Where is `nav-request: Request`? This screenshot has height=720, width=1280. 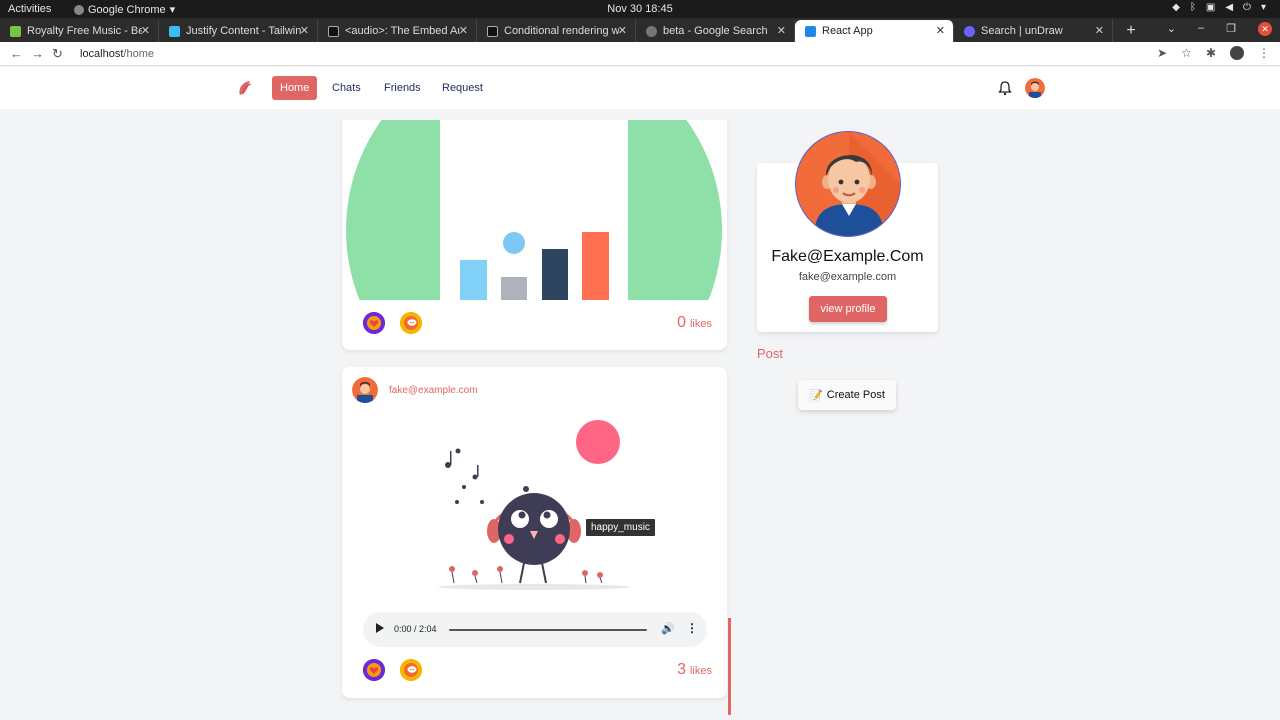
nav-request: Request is located at coordinates (462, 88).